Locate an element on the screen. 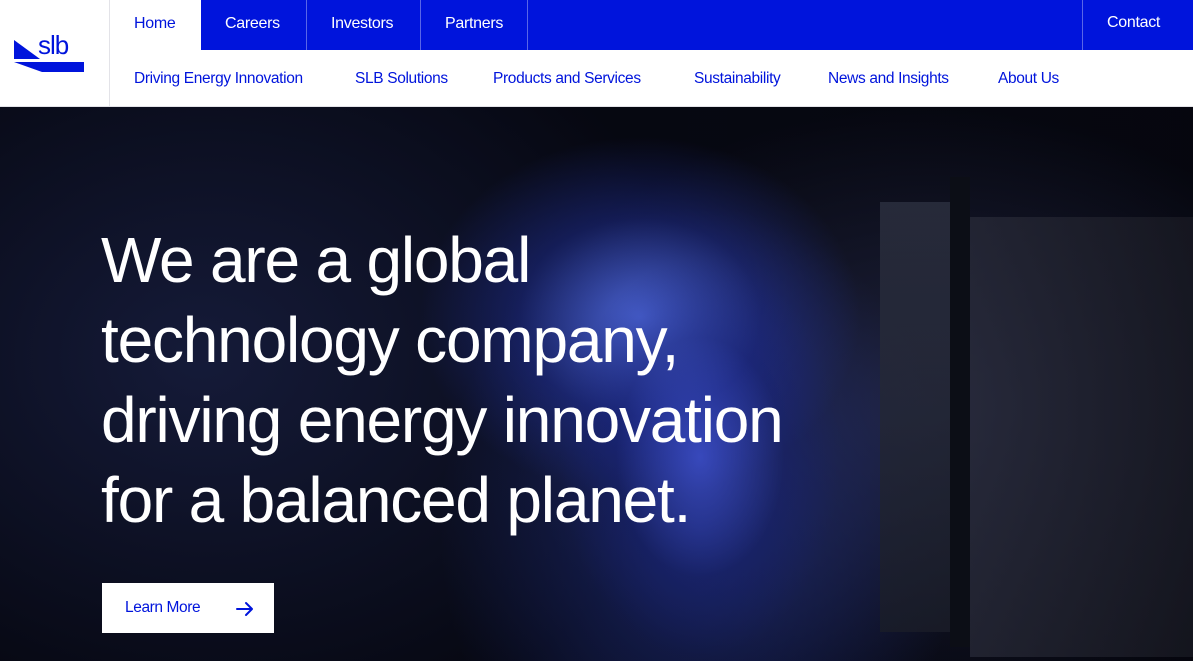  top-nav-bar: Home Careers Investors Partners Contact is located at coordinates (651, 25).